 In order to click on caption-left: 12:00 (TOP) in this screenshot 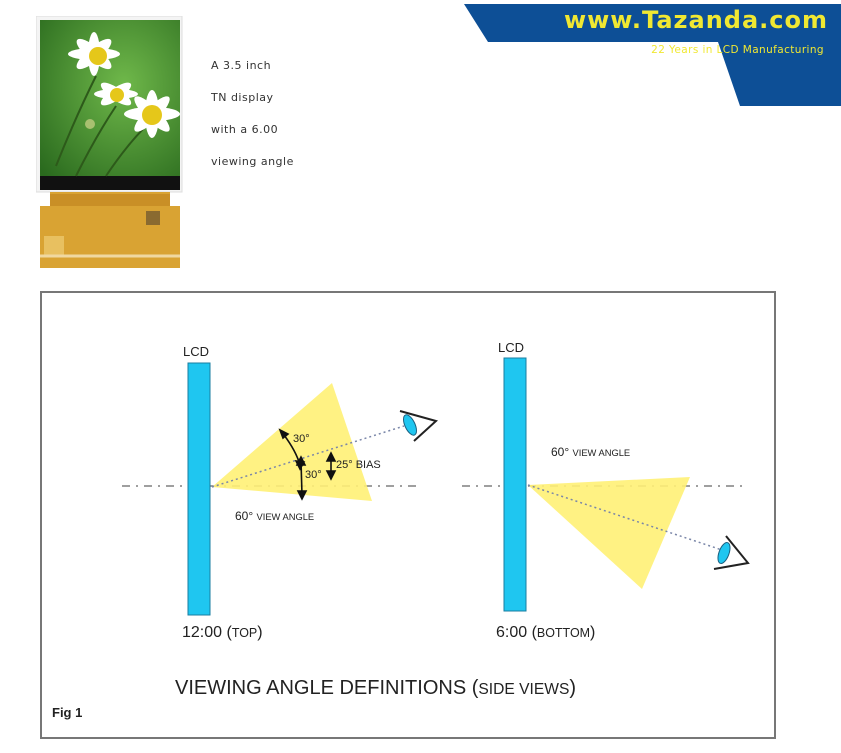, I will do `click(222, 632)`.